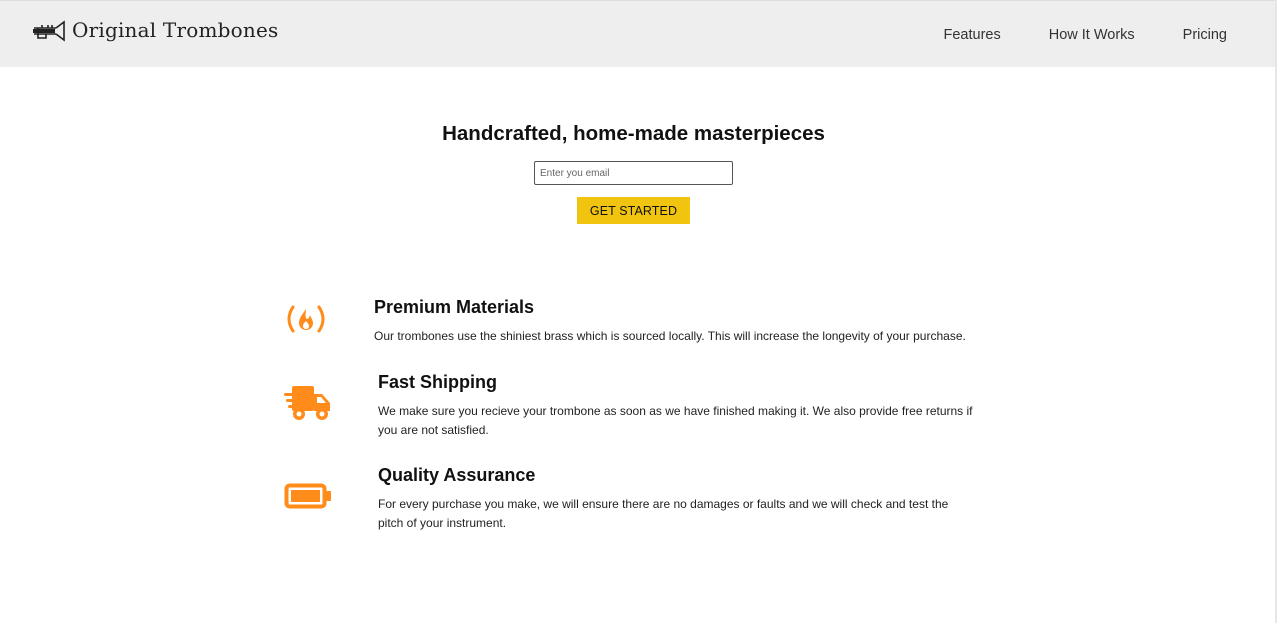  I want to click on brand-logo: Original Trombones, so click(155, 30).